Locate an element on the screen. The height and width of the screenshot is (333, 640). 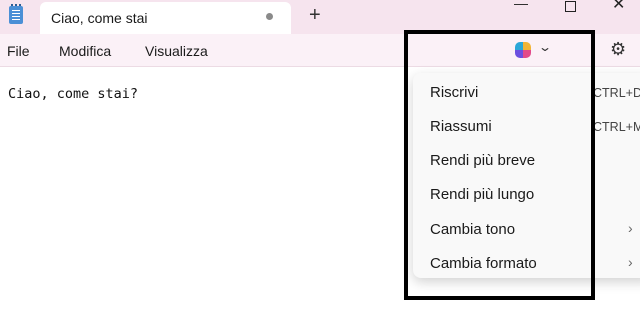
tab-title: Ciao, come stai is located at coordinates (99, 18).